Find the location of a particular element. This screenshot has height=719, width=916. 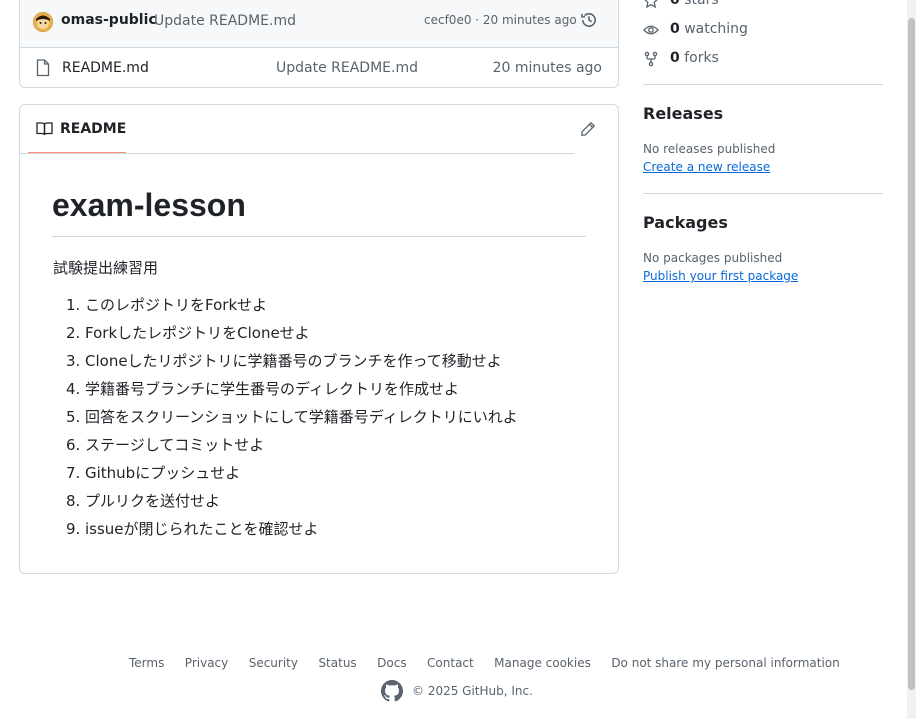

file-name-link: README.md is located at coordinates (105, 68).